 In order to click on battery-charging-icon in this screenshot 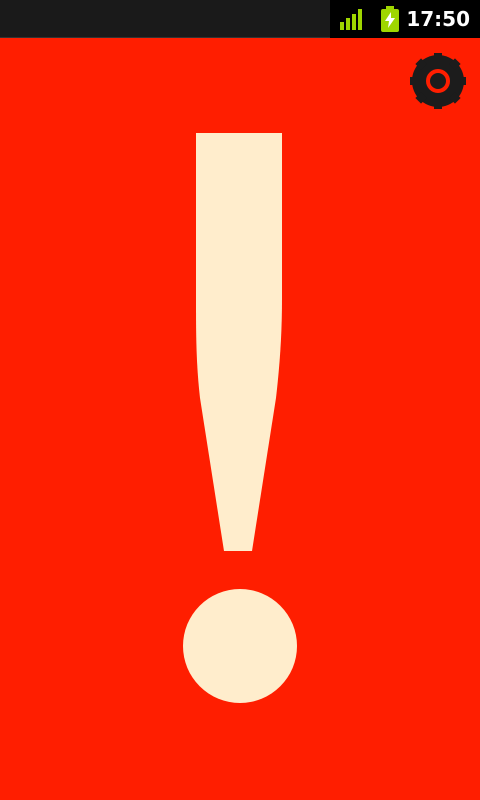, I will do `click(390, 19)`.